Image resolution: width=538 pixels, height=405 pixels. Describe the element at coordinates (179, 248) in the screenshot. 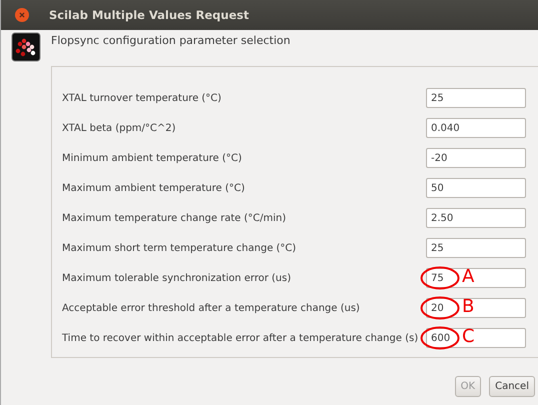

I see `parameter-label: Maximum short term temperature change (°C)` at that location.